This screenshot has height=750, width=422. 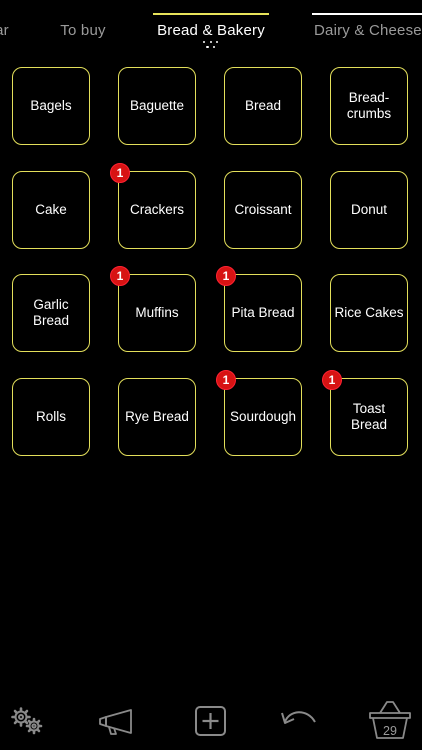 I want to click on item-label: Rolls, so click(x=50, y=416).